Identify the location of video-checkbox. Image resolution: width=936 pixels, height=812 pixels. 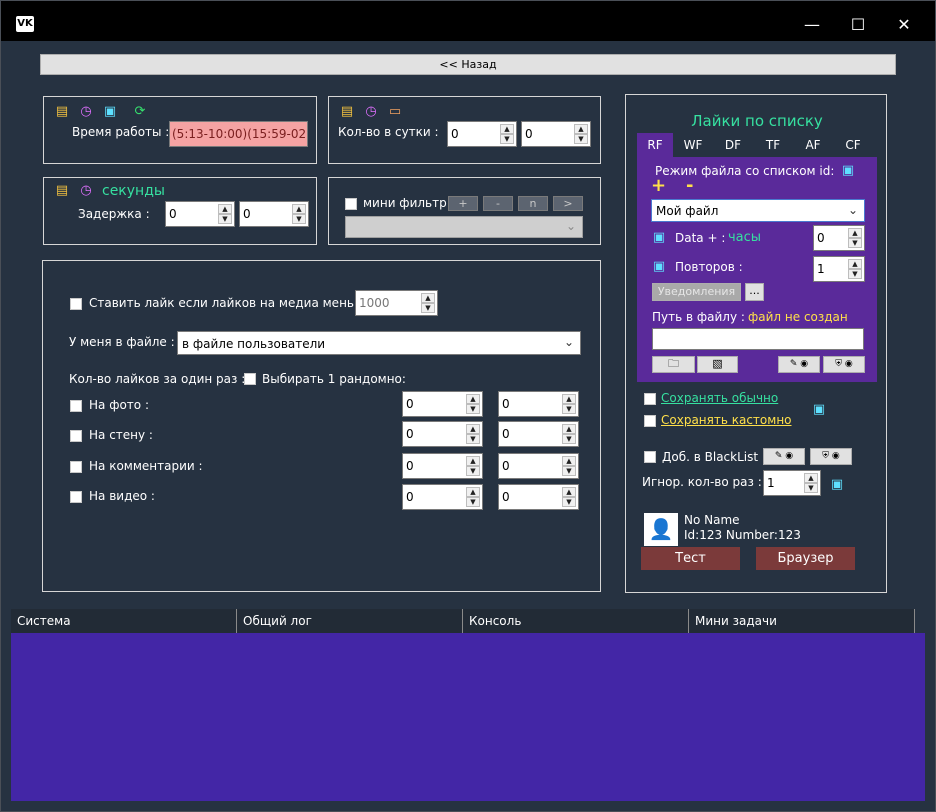
(76, 497).